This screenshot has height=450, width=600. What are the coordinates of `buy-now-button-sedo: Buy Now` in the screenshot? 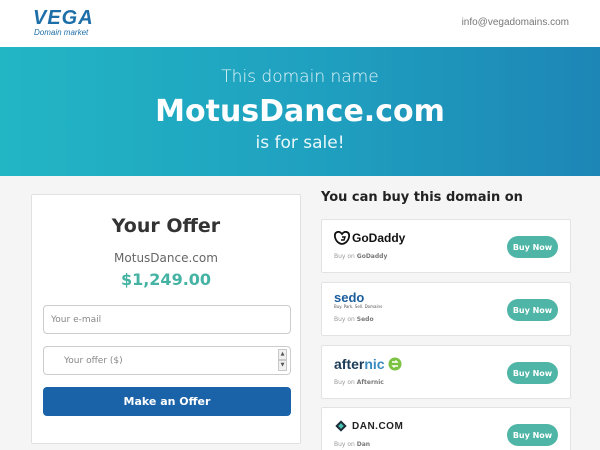 It's located at (532, 310).